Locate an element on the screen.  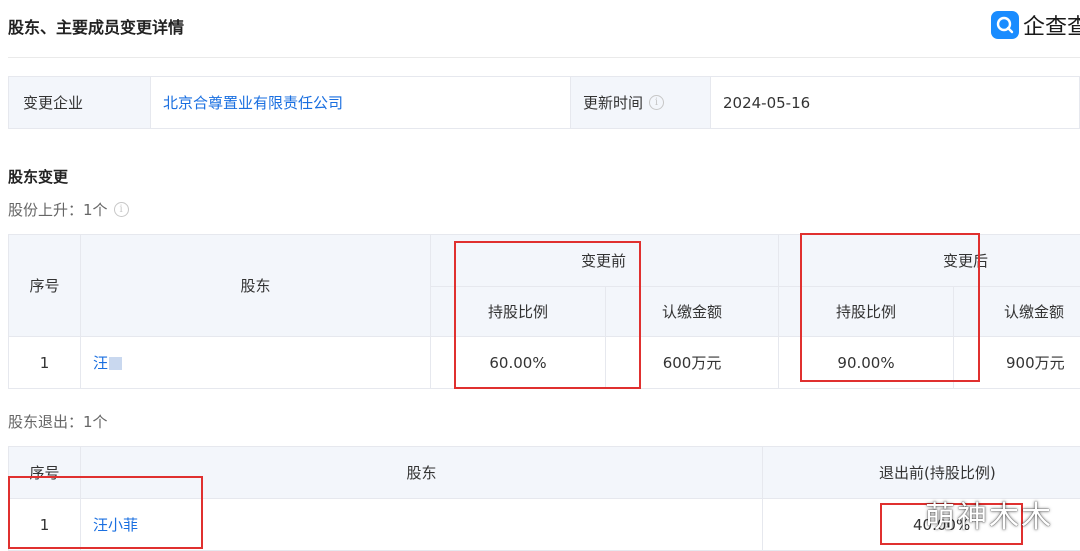
increase-label-row: 股份上升：1个 i is located at coordinates (68, 209).